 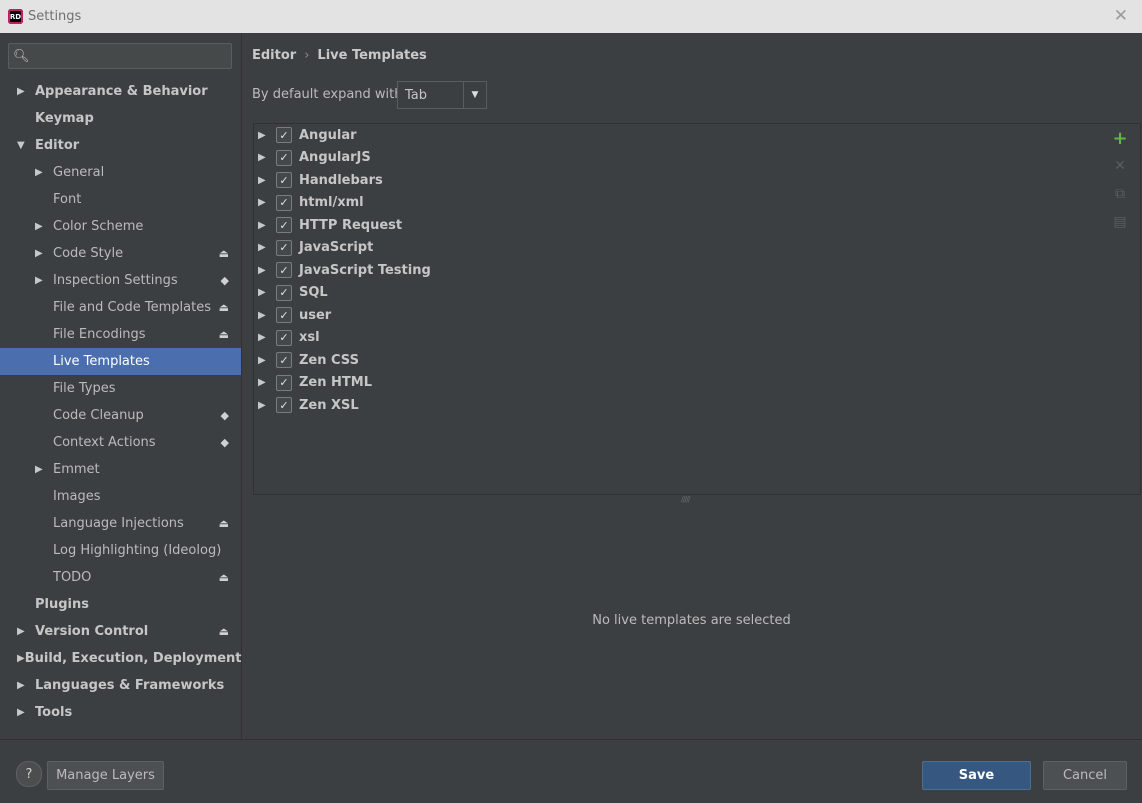 I want to click on template-group-row: ▶ ✓ JavaScript, so click(x=677, y=248).